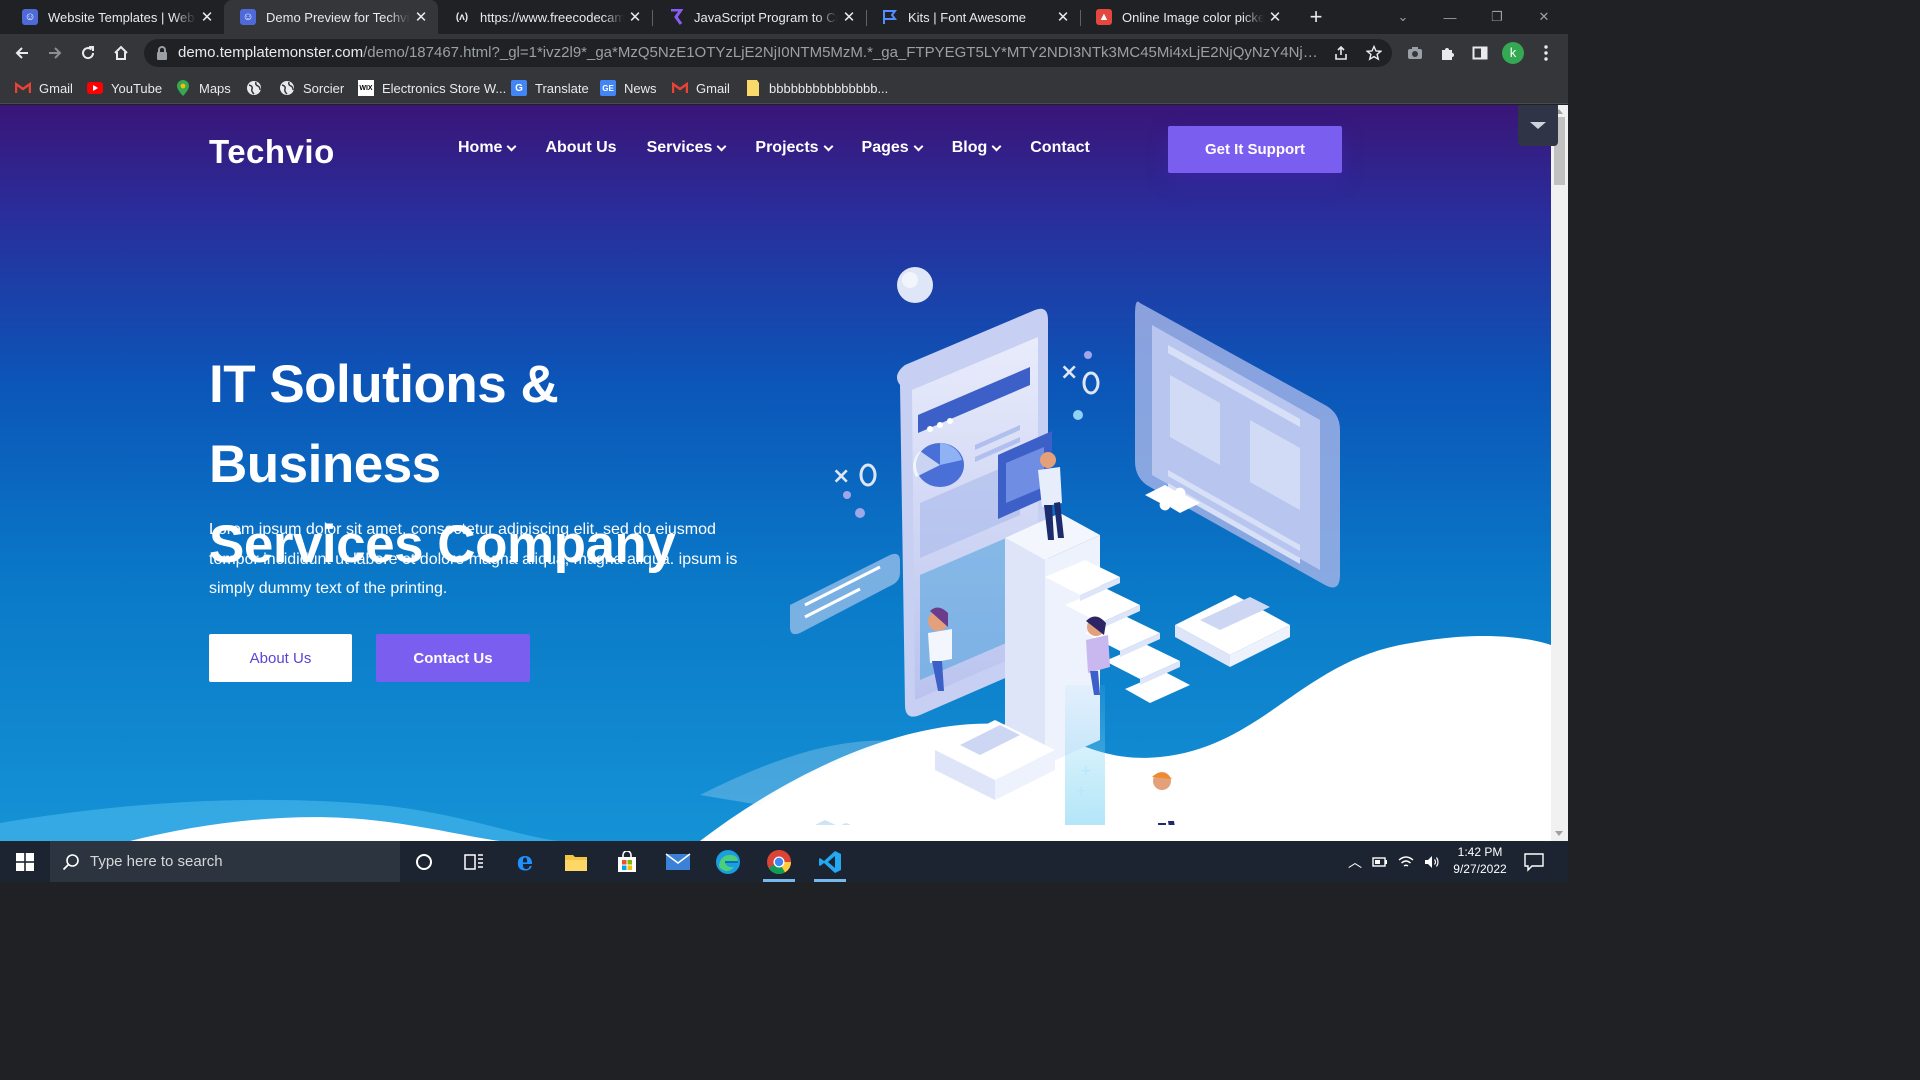 Image resolution: width=1920 pixels, height=1080 pixels. I want to click on bookmark-news: GE News, so click(628, 88).